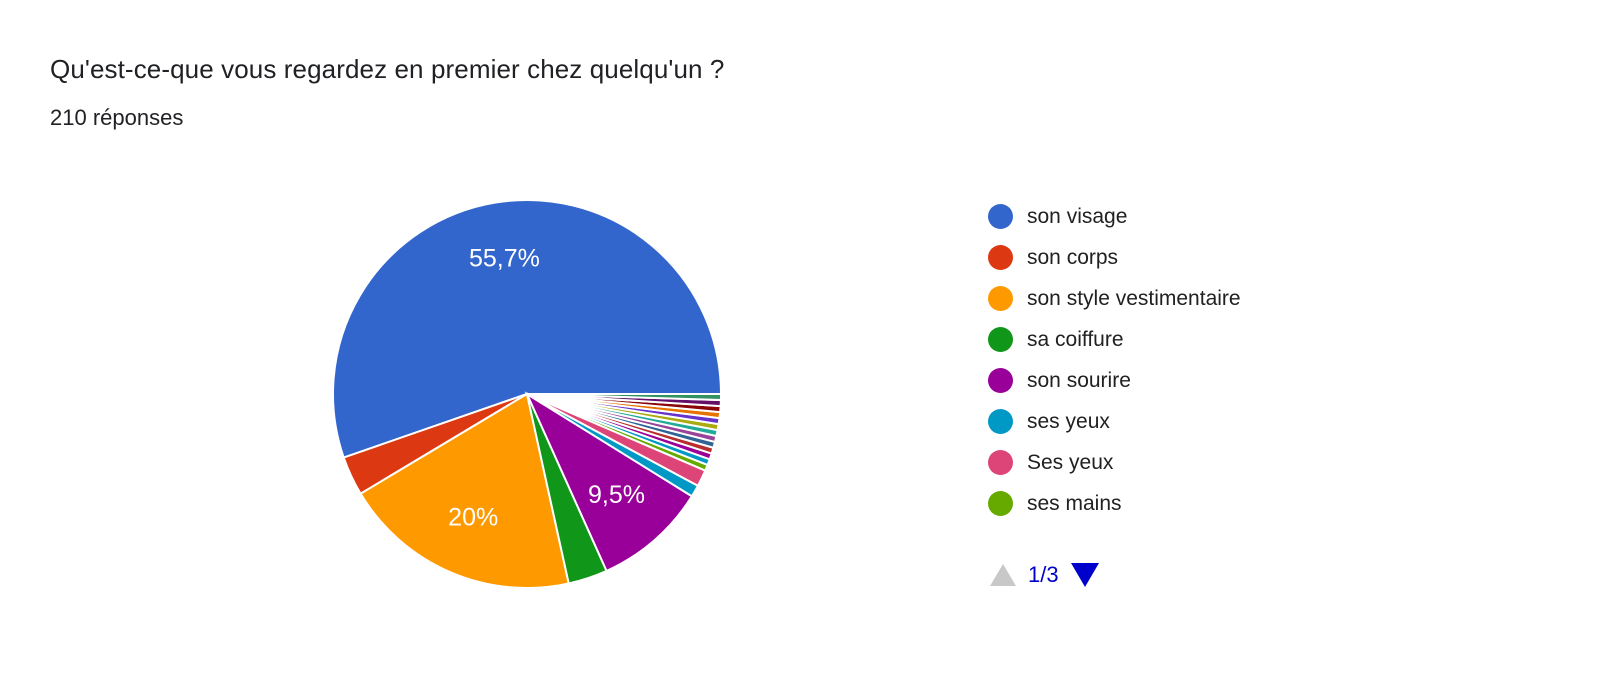 This screenshot has width=1600, height=673. I want to click on legend-item: son style vestimentaire, so click(1198, 298).